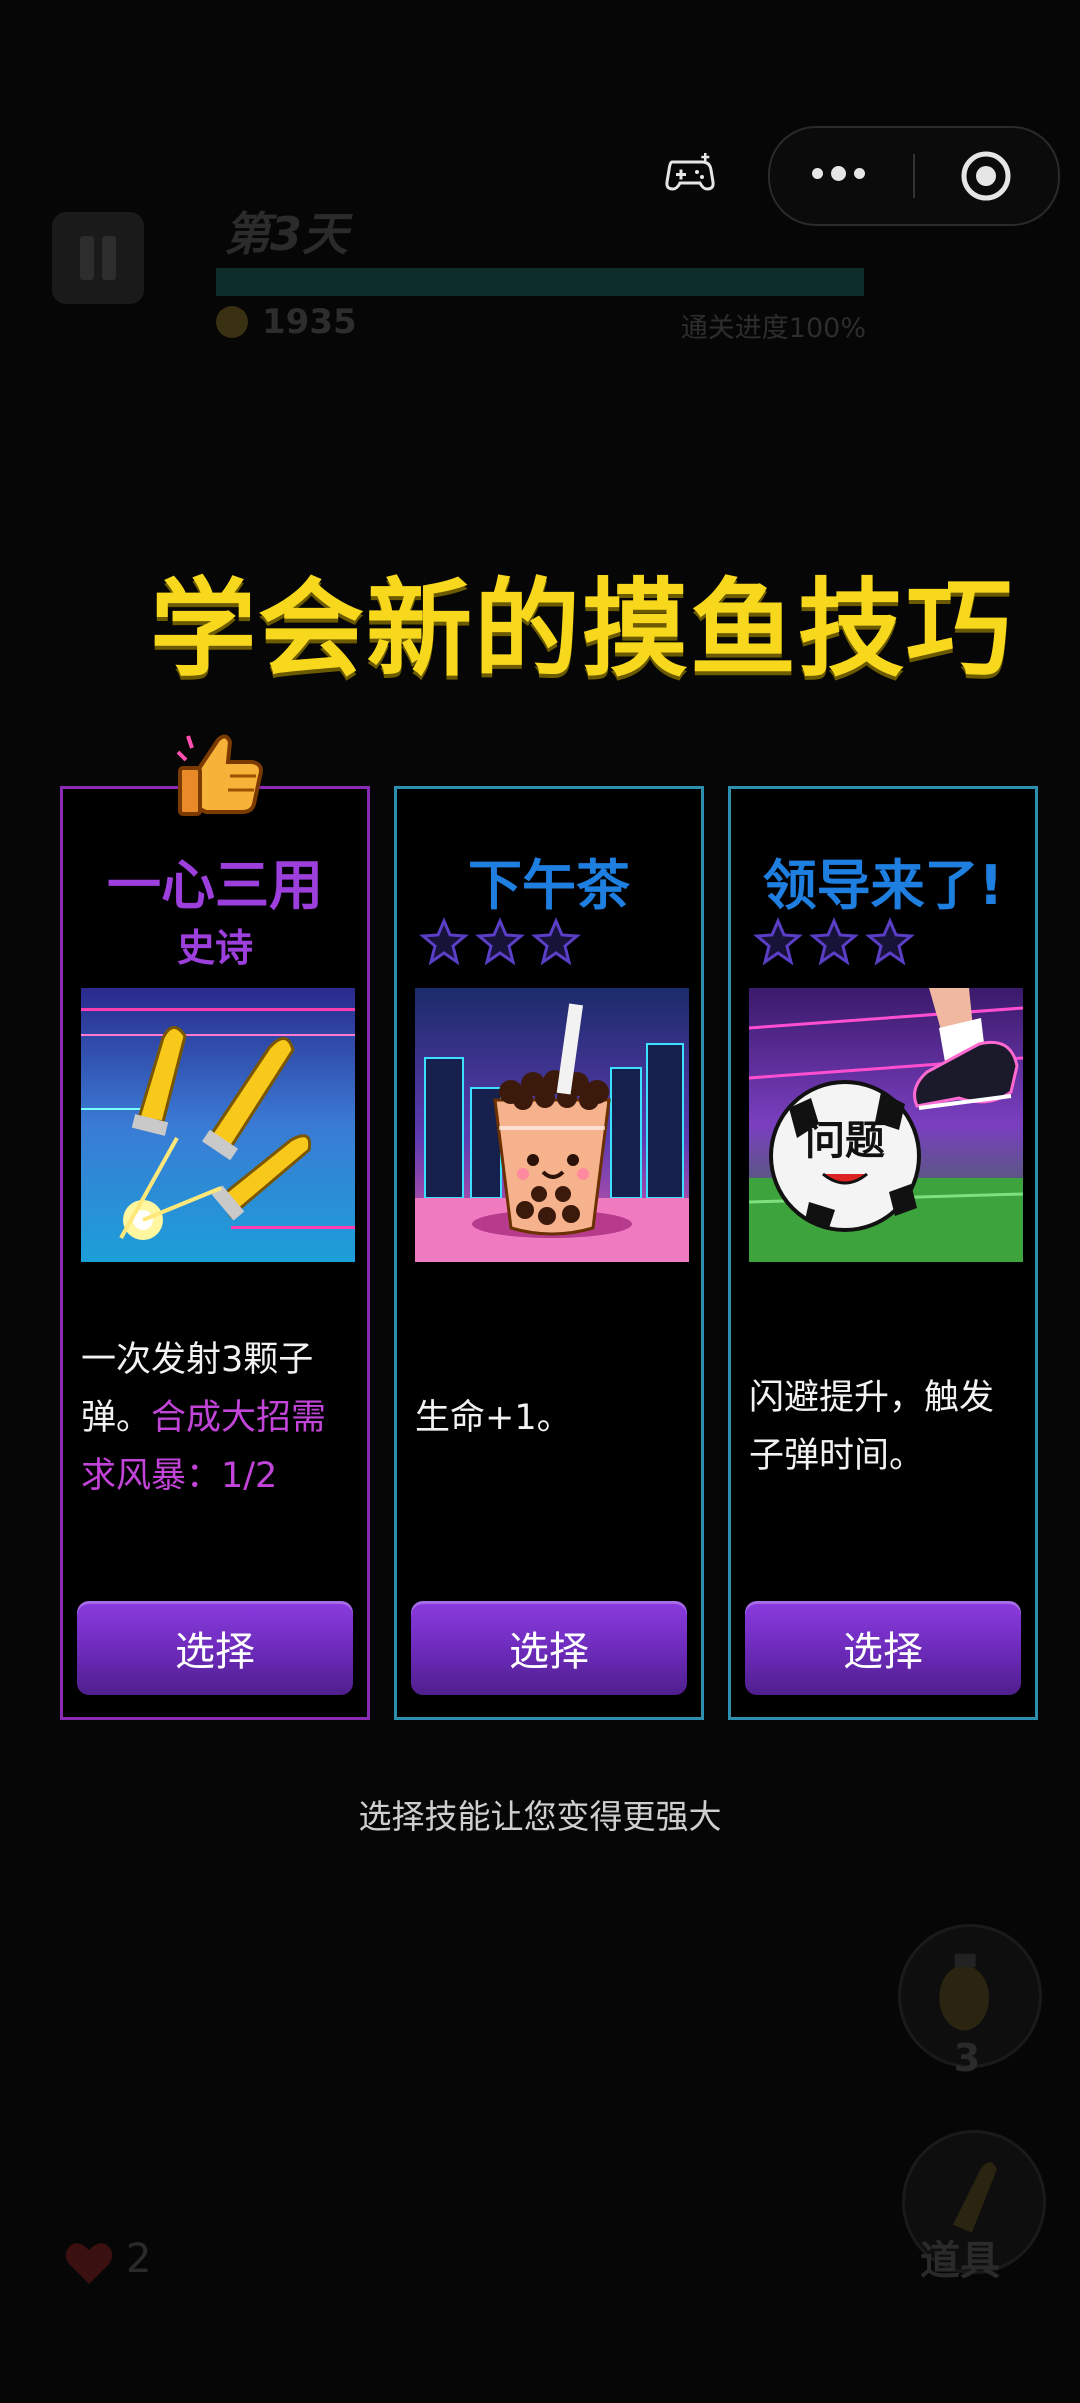 The width and height of the screenshot is (1080, 2403). What do you see at coordinates (98, 258) in the screenshot?
I see `pause-button` at bounding box center [98, 258].